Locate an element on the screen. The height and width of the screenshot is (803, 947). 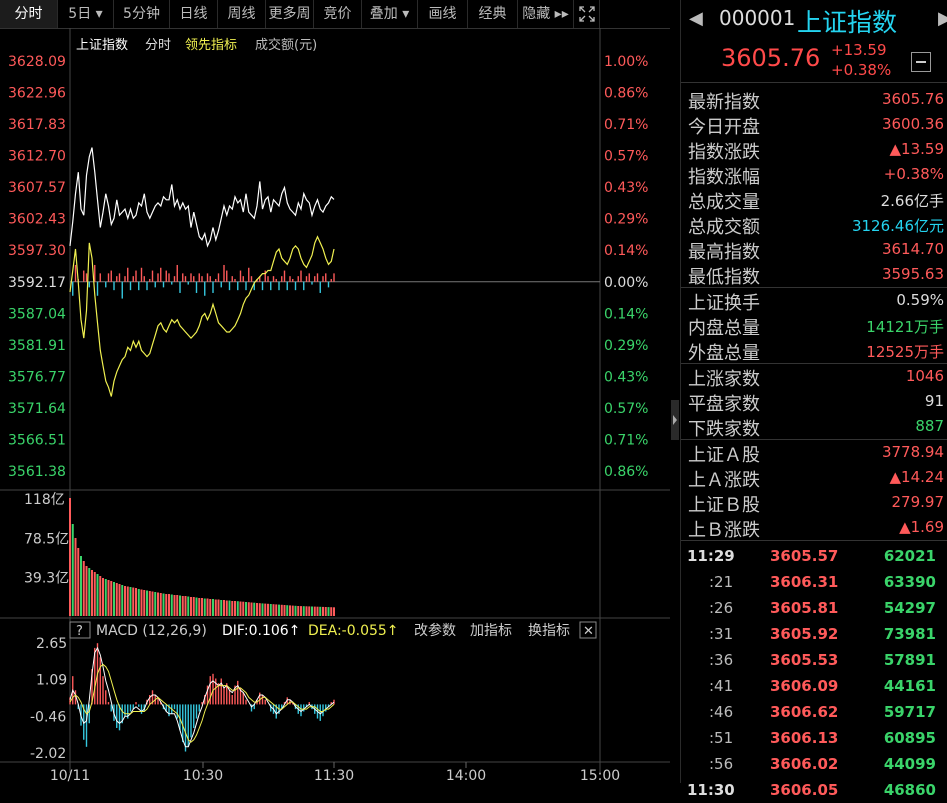
stat-value: ▲14.24 is located at coordinates (916, 477).